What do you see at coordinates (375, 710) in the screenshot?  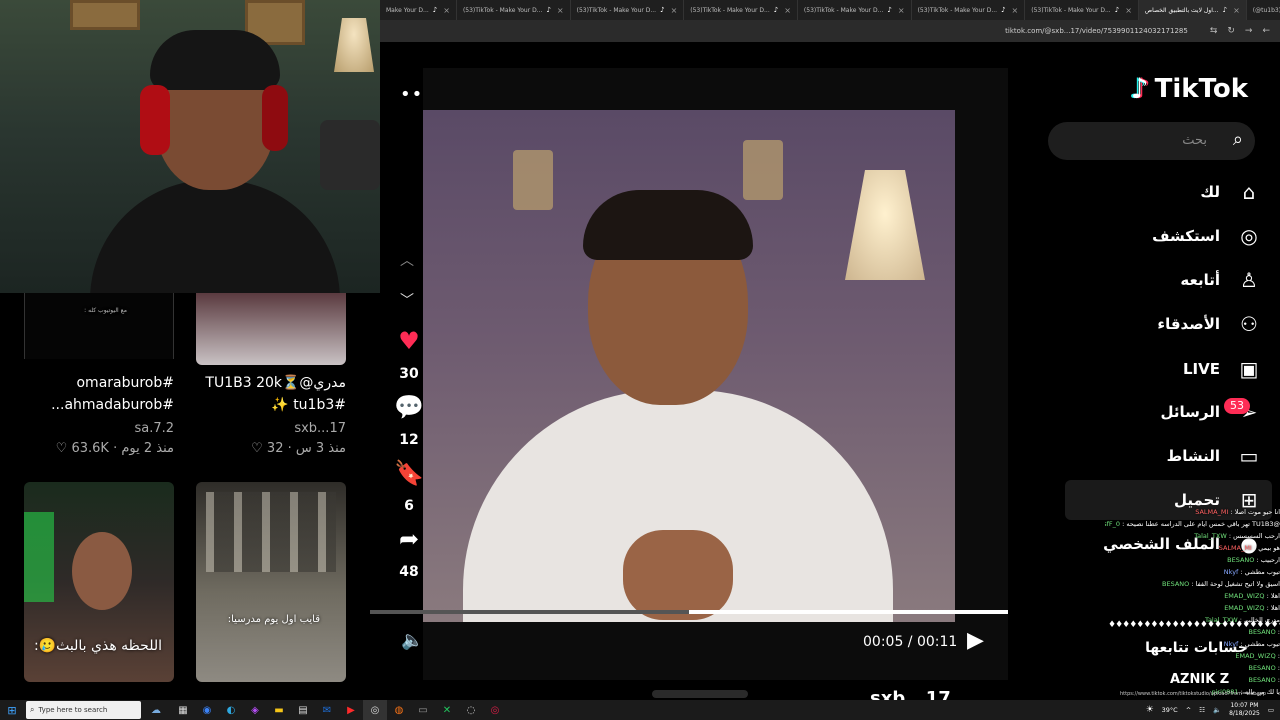 I see `obs-icon: ◎` at bounding box center [375, 710].